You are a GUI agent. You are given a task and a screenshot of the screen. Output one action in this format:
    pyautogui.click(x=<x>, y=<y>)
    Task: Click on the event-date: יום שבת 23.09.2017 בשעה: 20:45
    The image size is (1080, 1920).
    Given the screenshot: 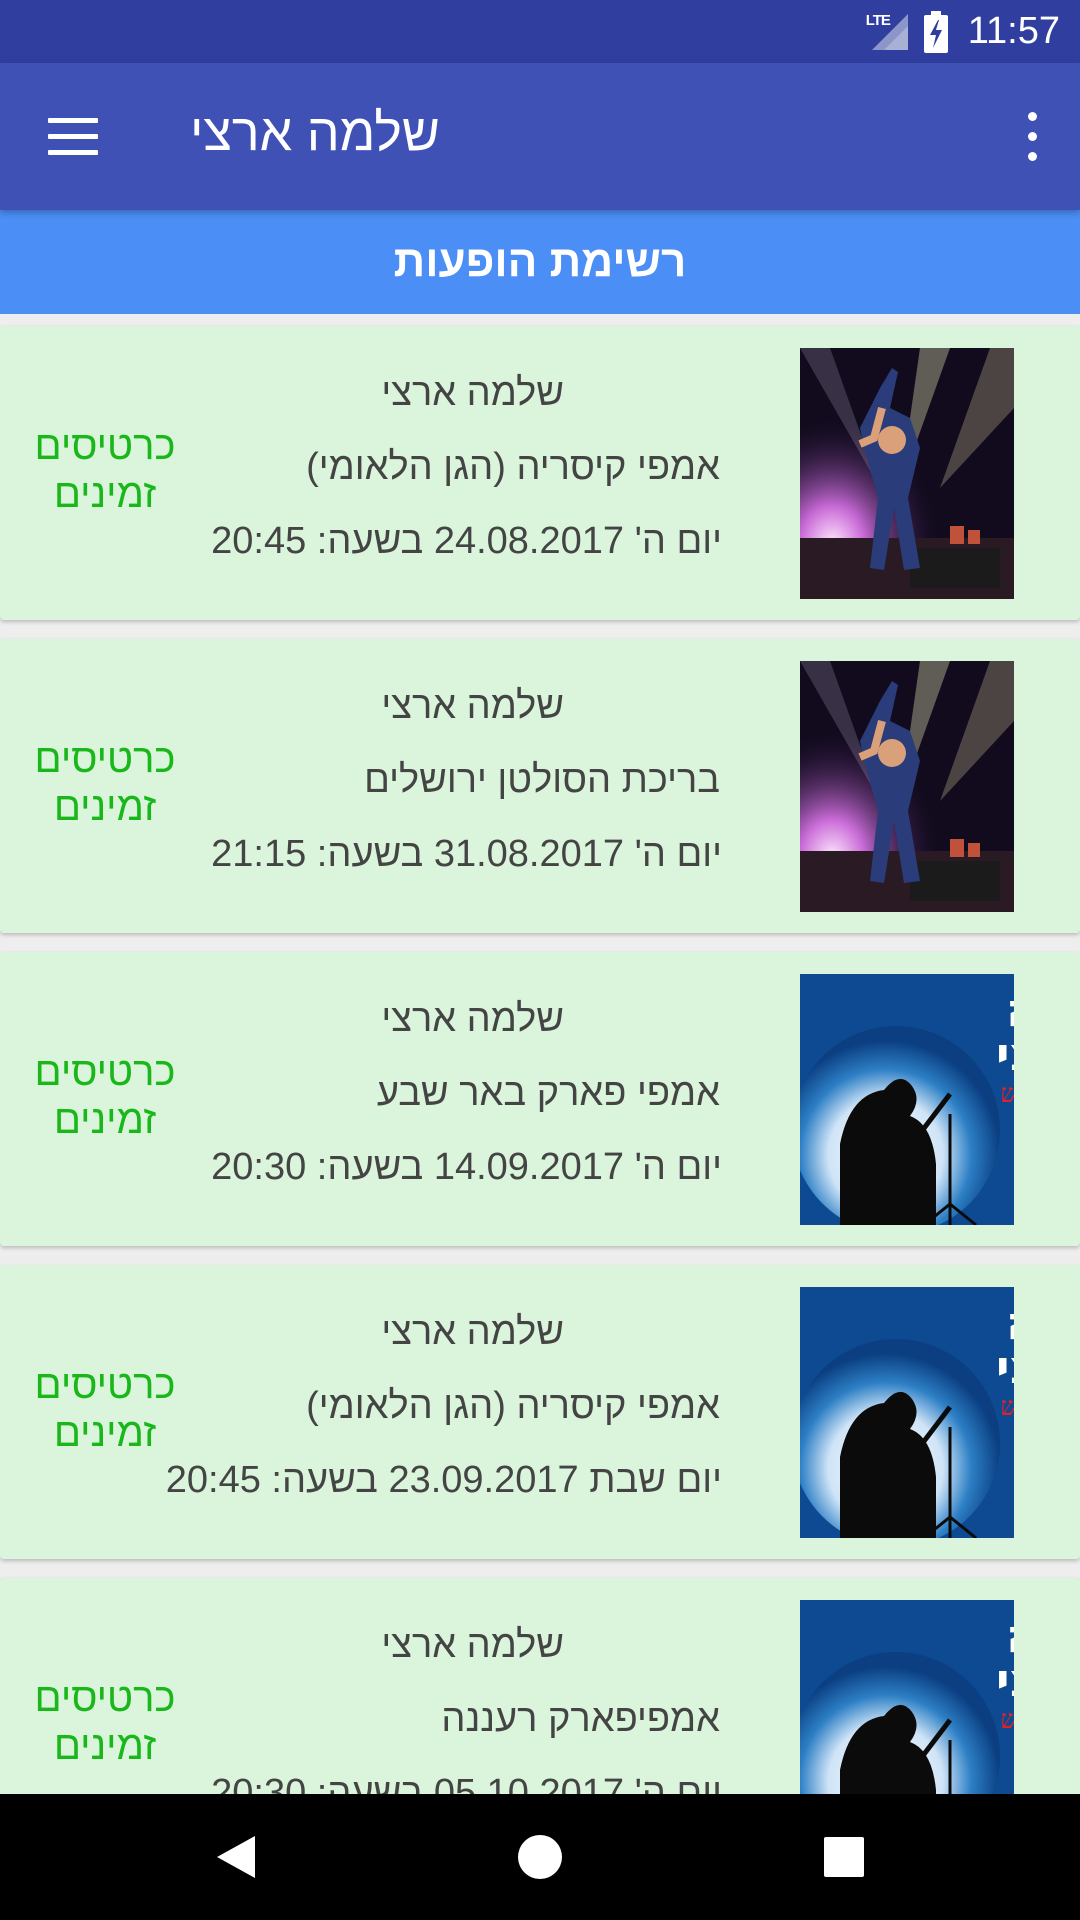 What is the action you would take?
    pyautogui.click(x=443, y=1480)
    